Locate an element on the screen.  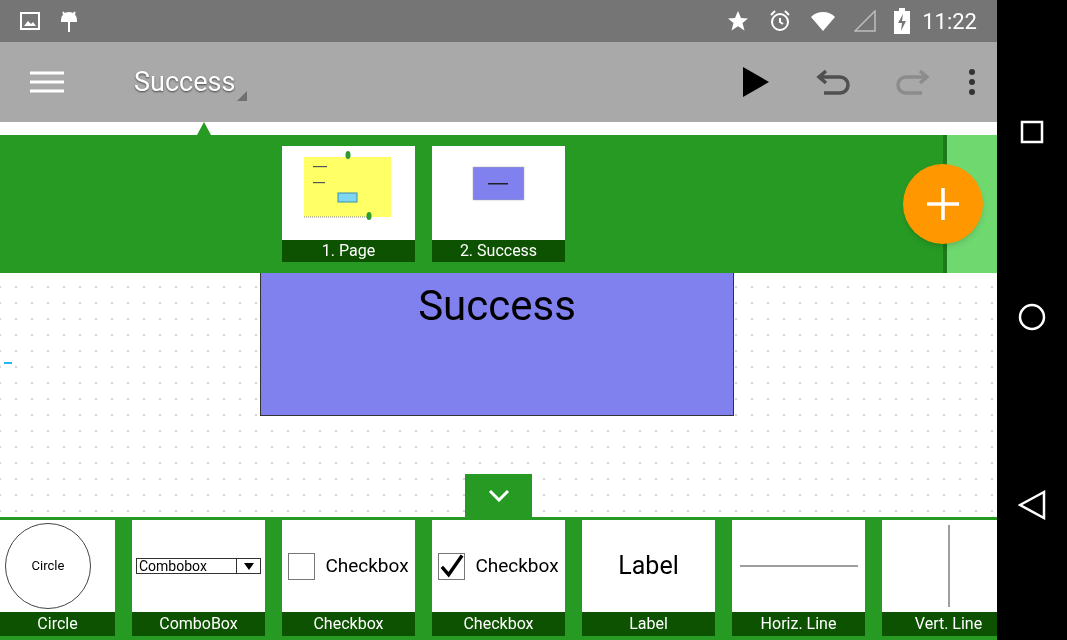
redo-icon is located at coordinates (912, 82).